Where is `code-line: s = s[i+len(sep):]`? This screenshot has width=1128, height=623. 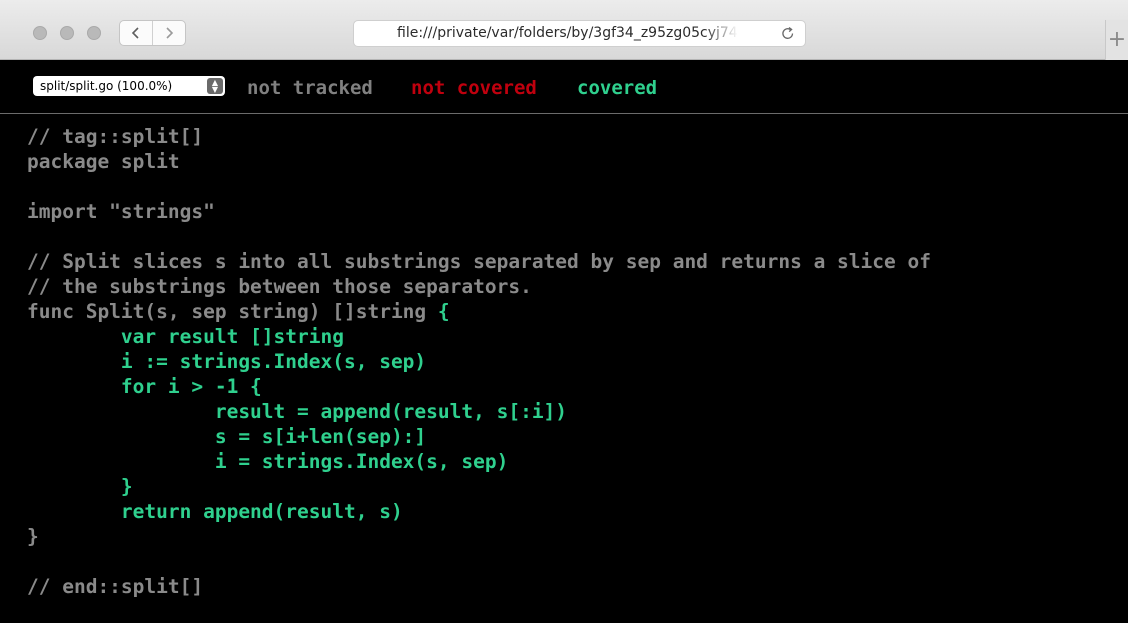 code-line: s = s[i+len(sep):] is located at coordinates (577, 436).